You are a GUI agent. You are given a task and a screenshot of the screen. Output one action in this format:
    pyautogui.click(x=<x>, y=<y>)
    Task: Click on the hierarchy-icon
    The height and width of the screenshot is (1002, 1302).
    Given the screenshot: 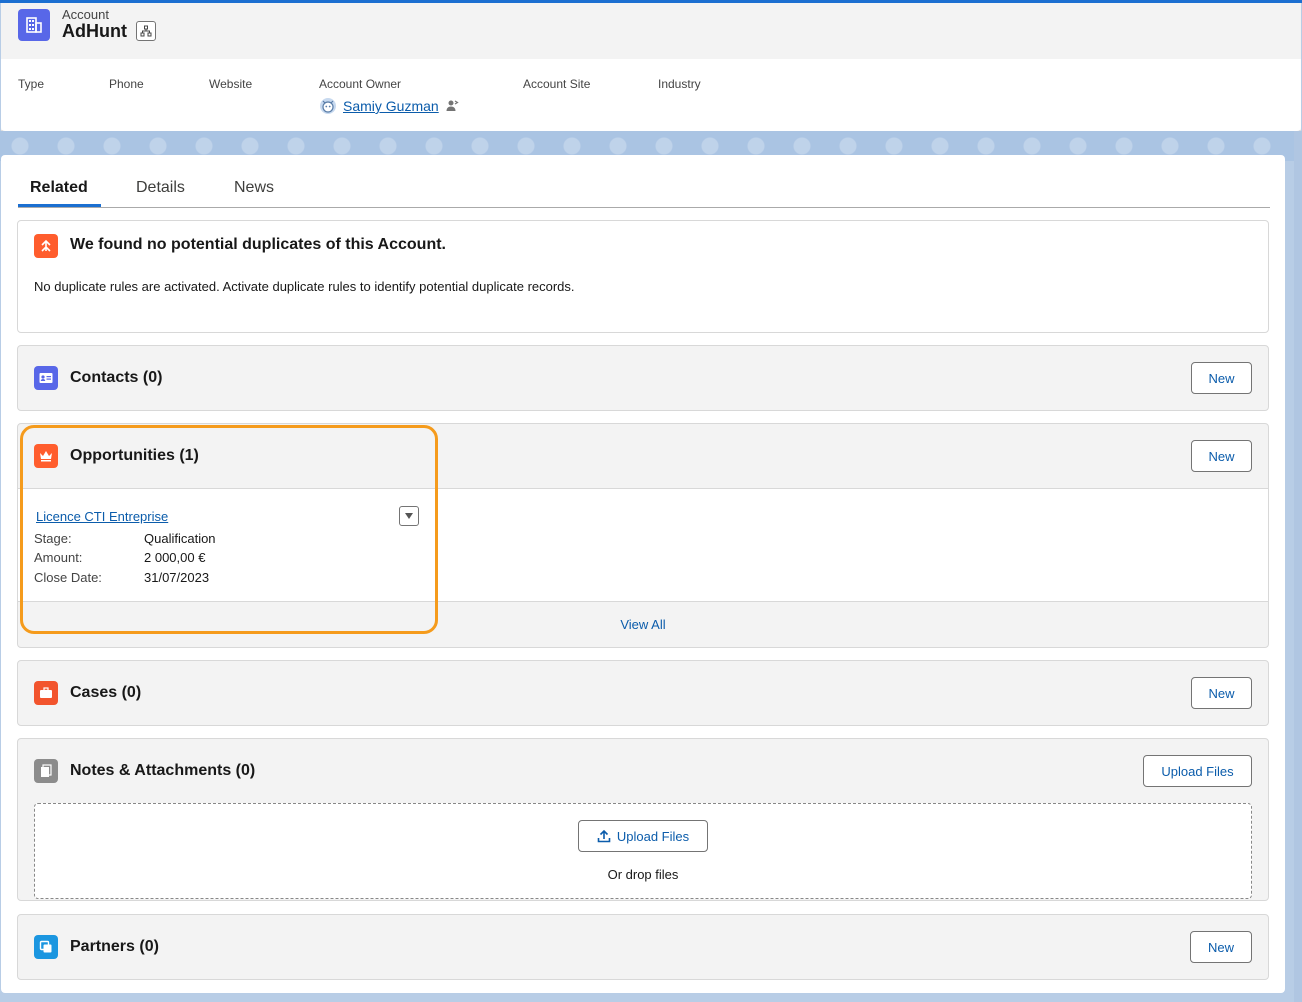 What is the action you would take?
    pyautogui.click(x=146, y=31)
    